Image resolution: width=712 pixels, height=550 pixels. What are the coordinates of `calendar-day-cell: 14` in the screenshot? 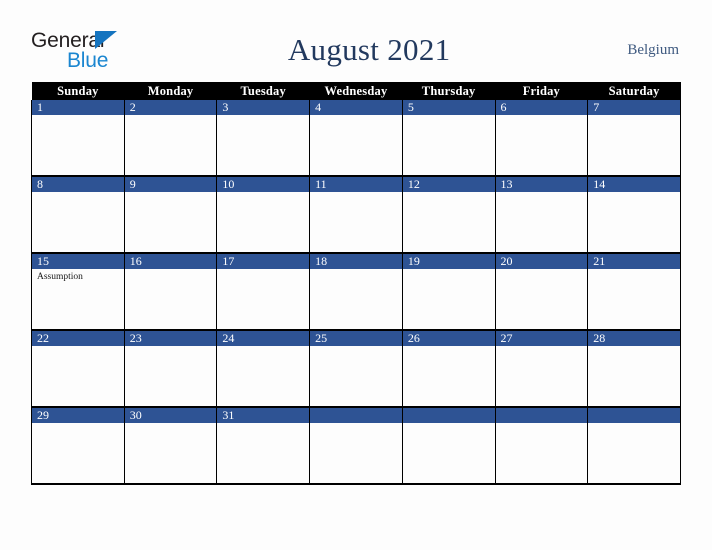 It's located at (634, 215).